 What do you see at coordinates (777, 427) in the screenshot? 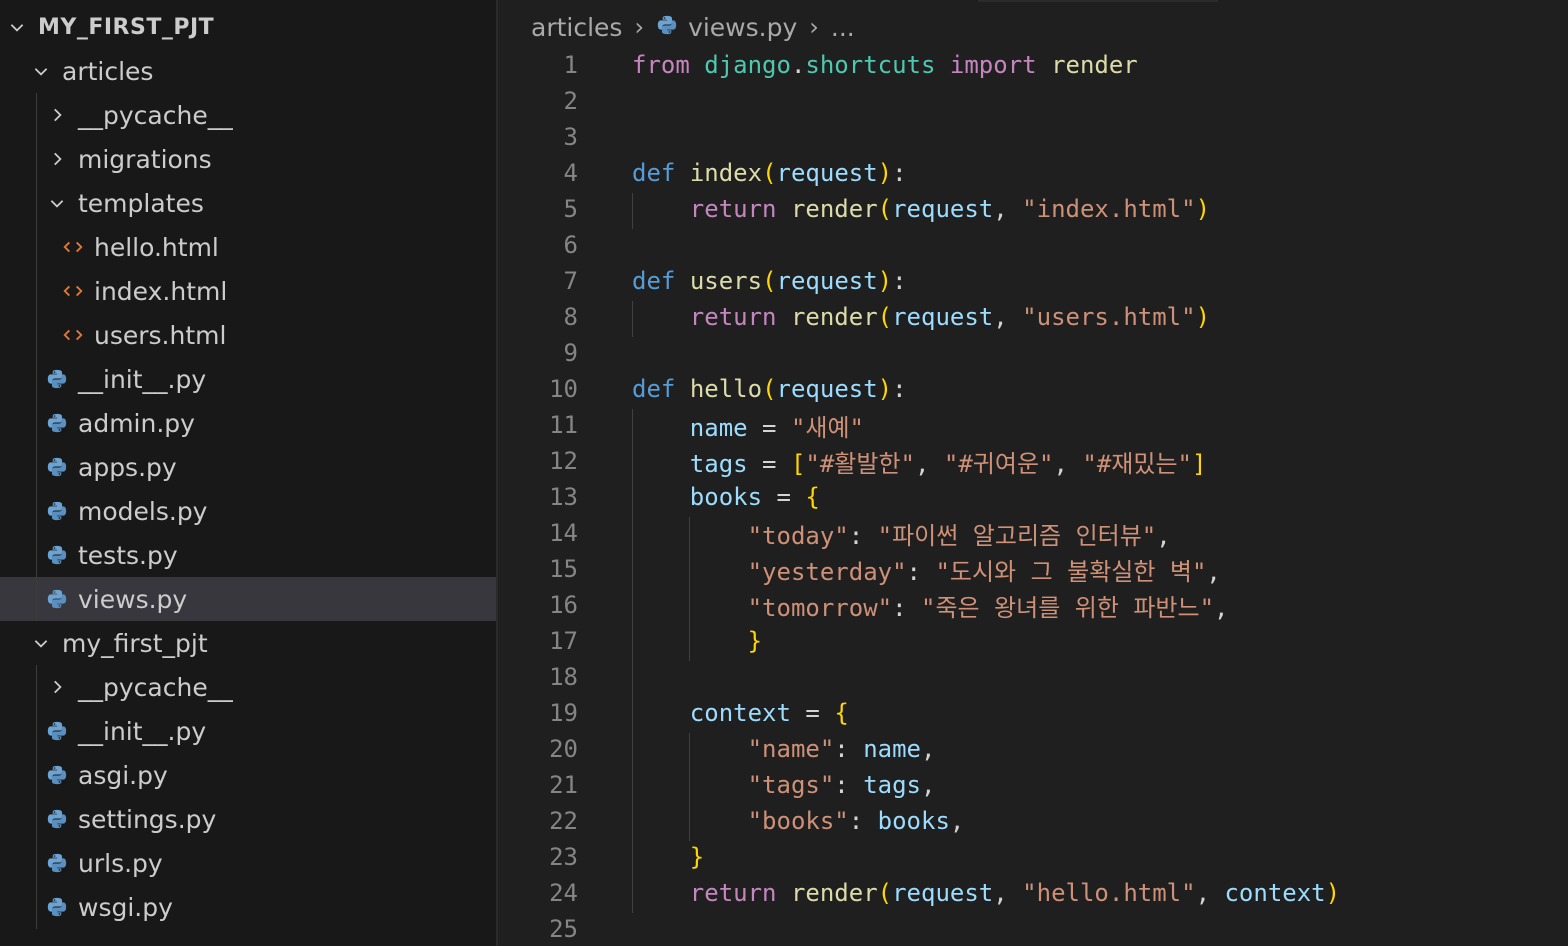
I see `code-line-text: name = "새예"` at bounding box center [777, 427].